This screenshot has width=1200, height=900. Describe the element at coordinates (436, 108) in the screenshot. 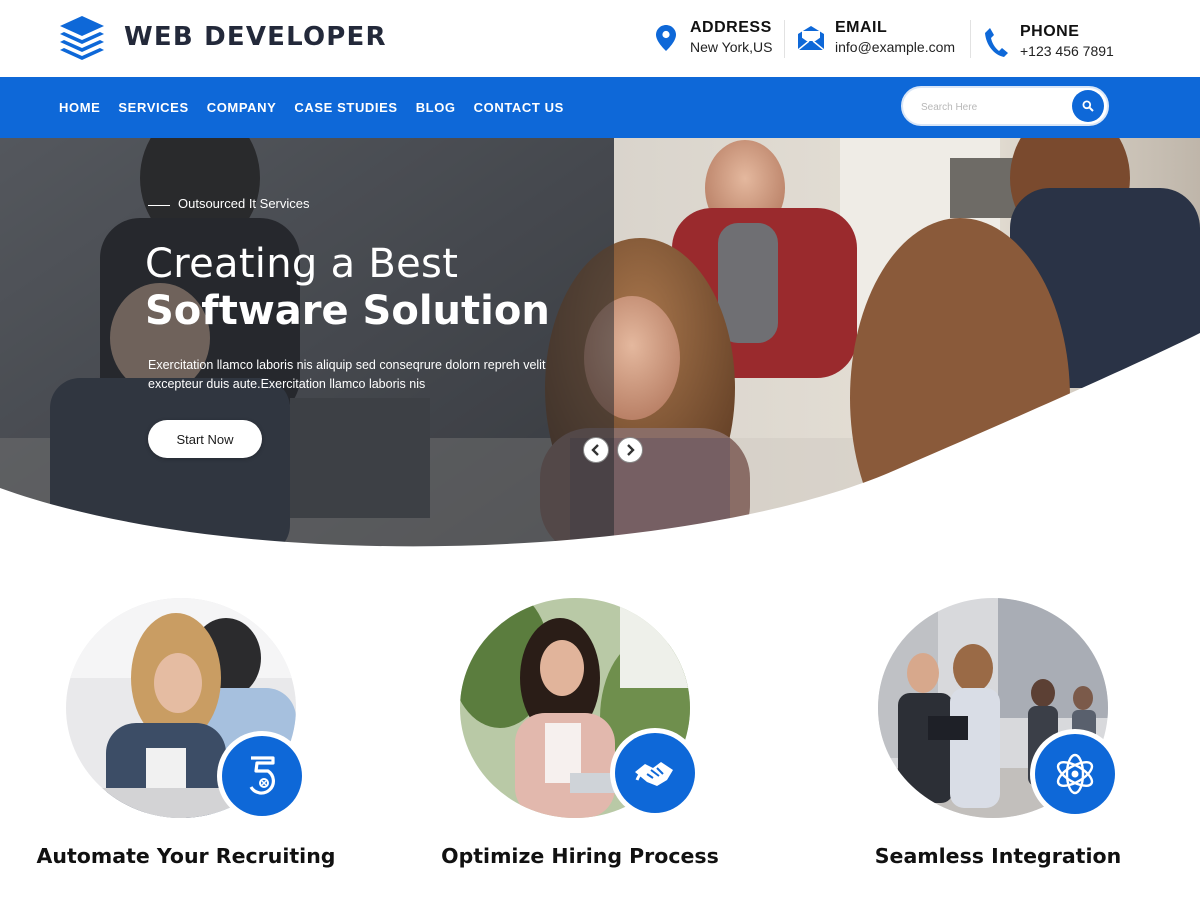

I see `nav-item-blog: BLOG` at that location.